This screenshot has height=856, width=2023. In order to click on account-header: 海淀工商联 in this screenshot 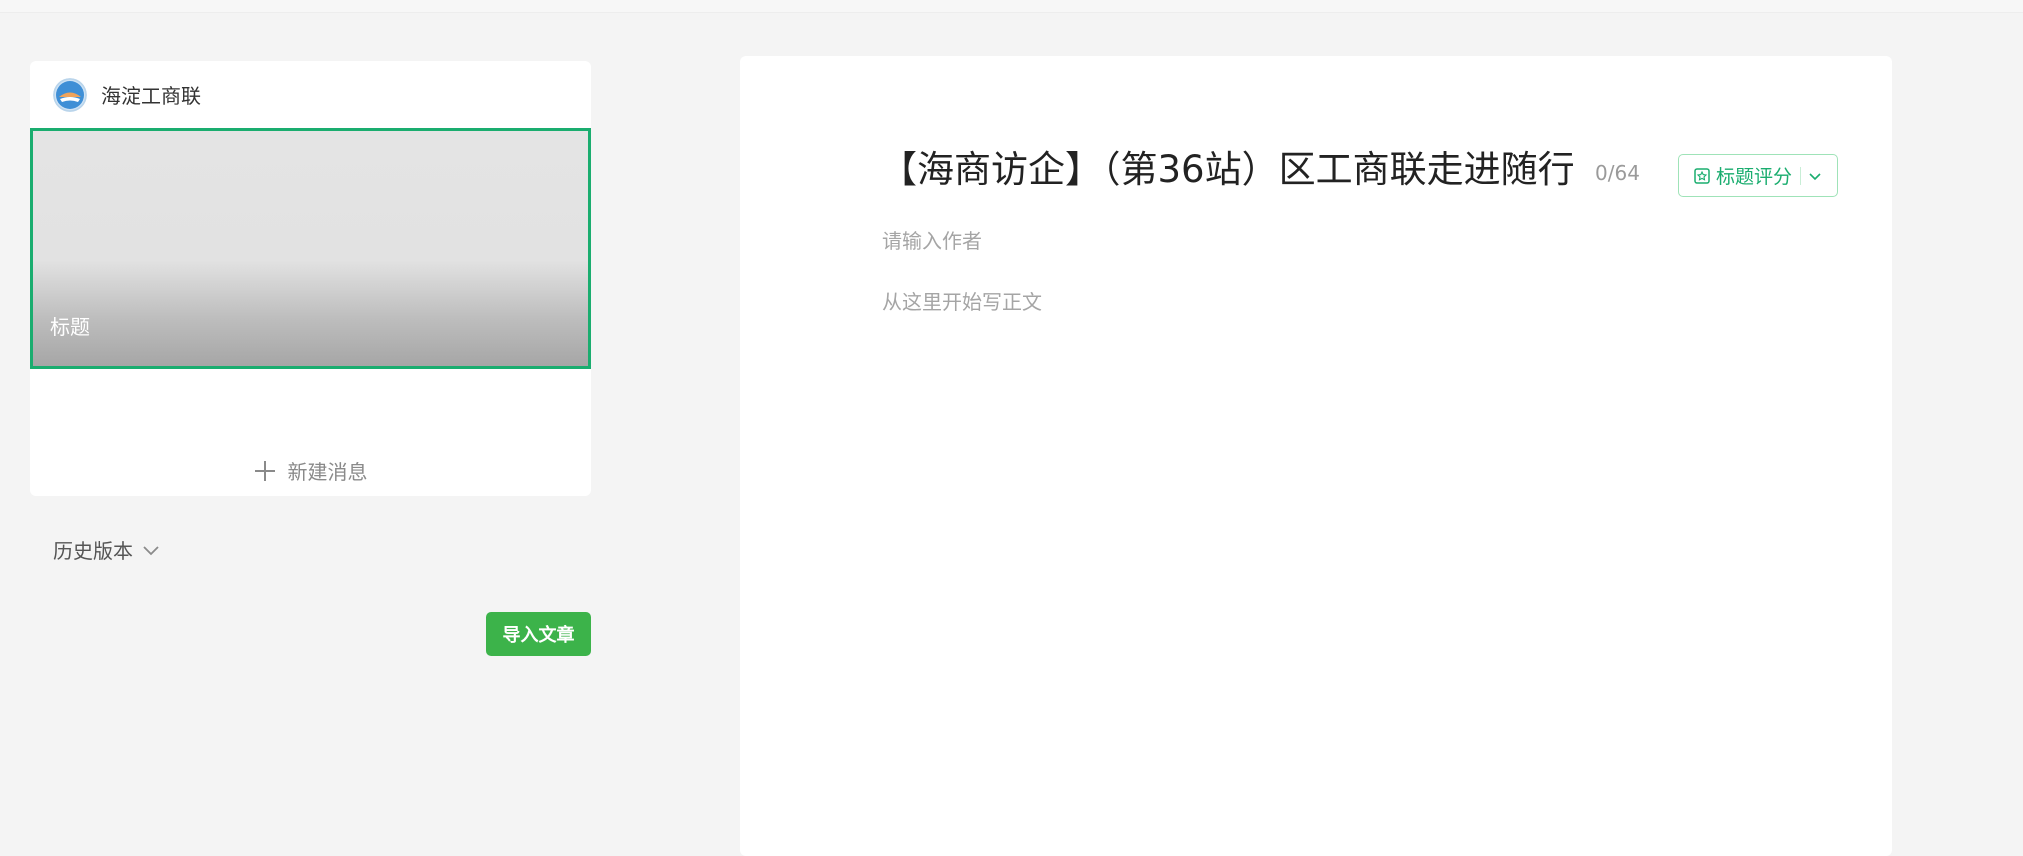, I will do `click(310, 94)`.